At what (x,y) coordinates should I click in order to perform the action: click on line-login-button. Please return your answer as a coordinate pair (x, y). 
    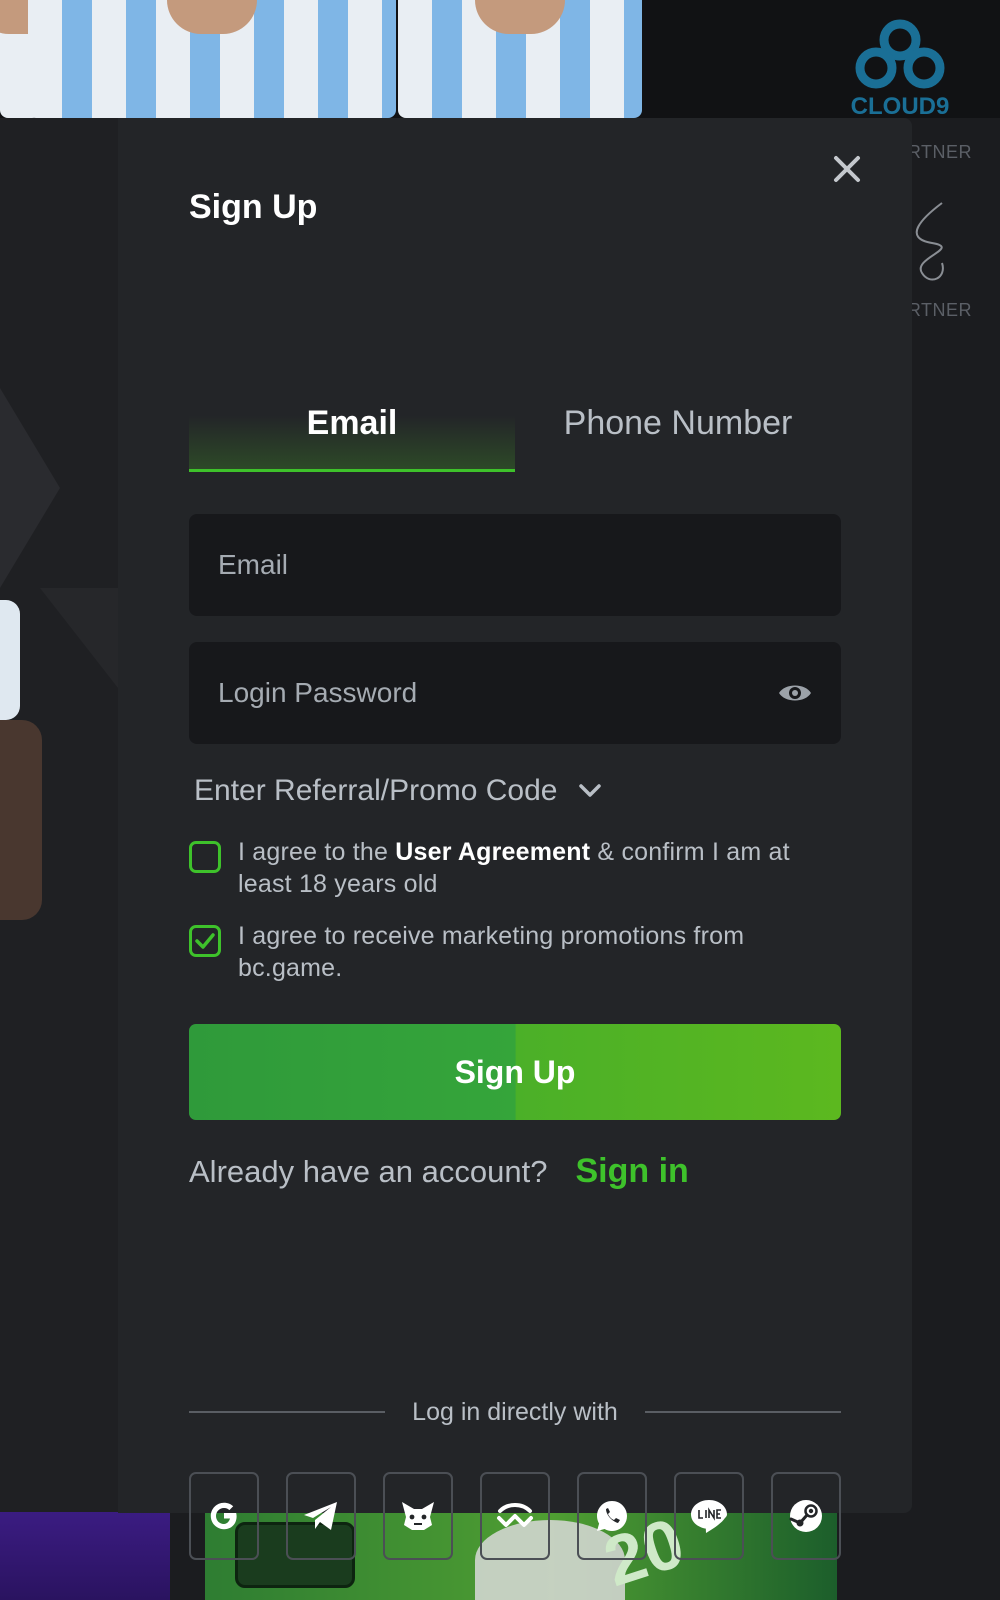
    Looking at the image, I should click on (709, 1516).